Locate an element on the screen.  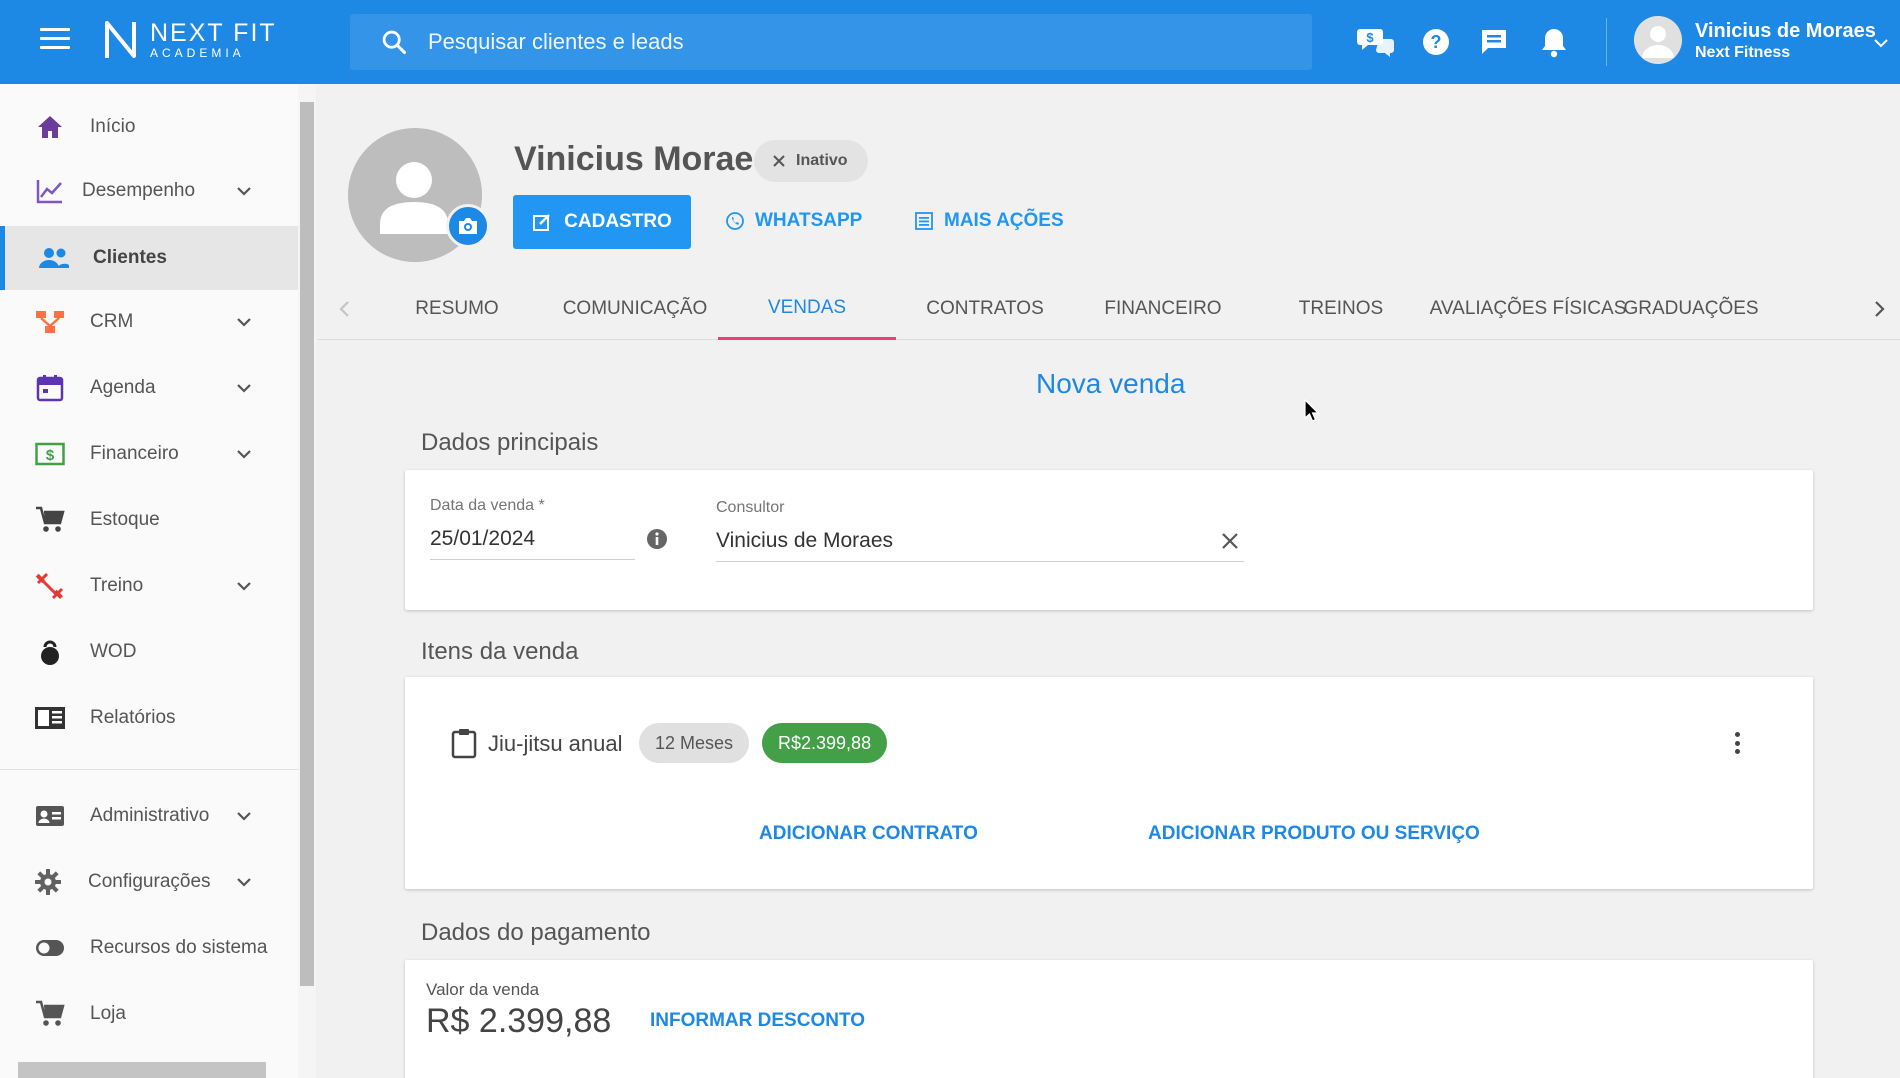
messages-icon is located at coordinates (1494, 42).